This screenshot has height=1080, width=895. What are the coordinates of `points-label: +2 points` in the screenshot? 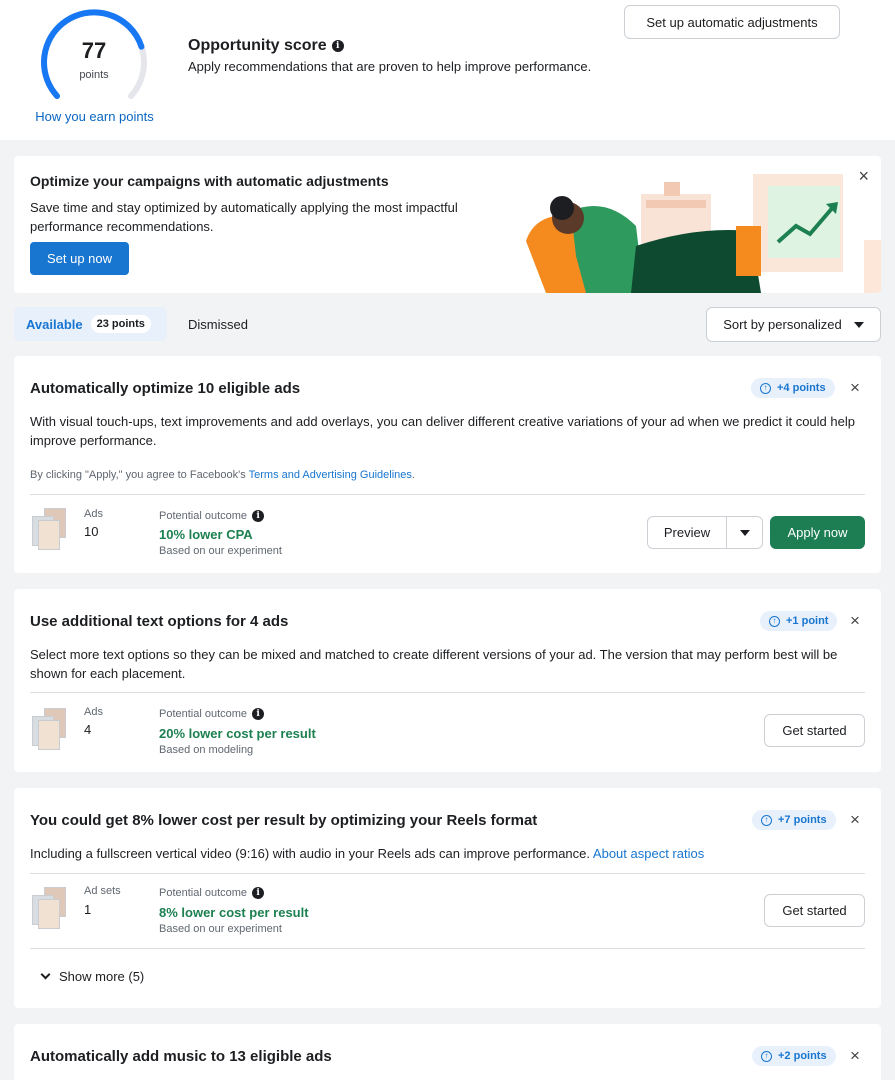 It's located at (802, 1056).